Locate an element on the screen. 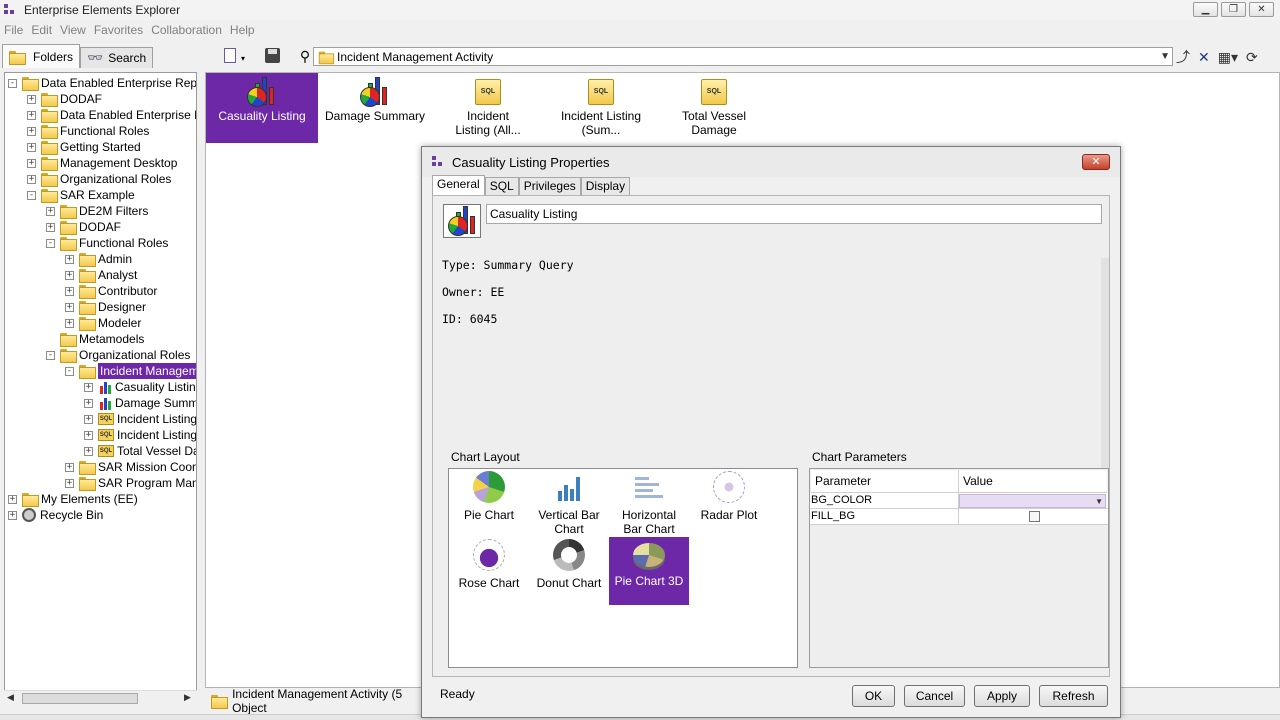 The height and width of the screenshot is (720, 1280). tab-privileges: Privileges is located at coordinates (549, 186).